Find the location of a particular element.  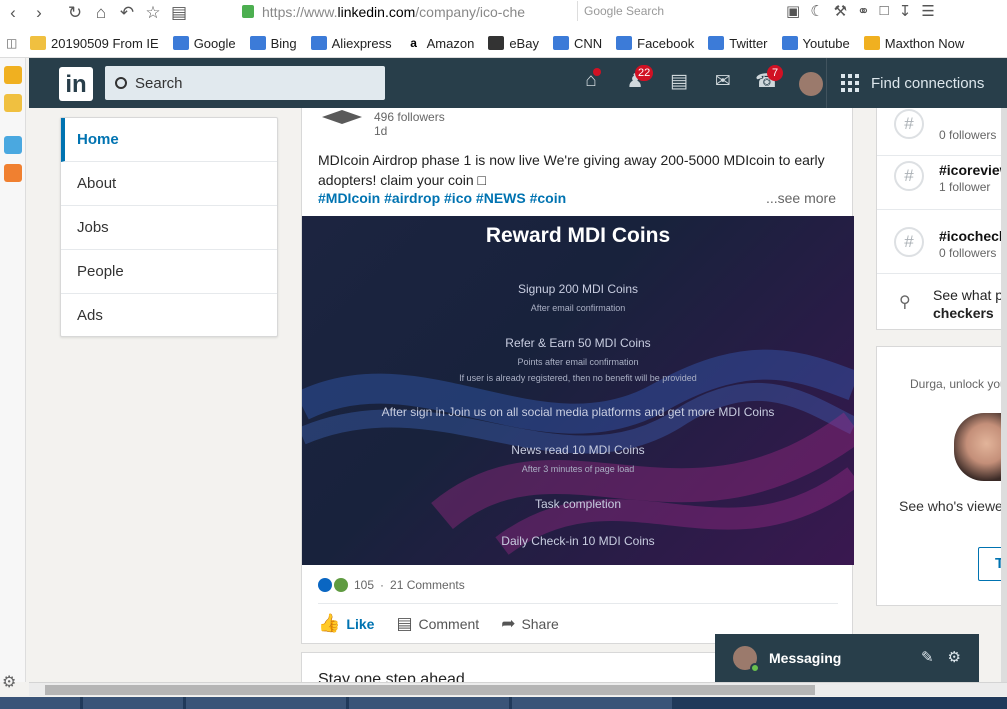

company-nav-people: People is located at coordinates (169, 272).